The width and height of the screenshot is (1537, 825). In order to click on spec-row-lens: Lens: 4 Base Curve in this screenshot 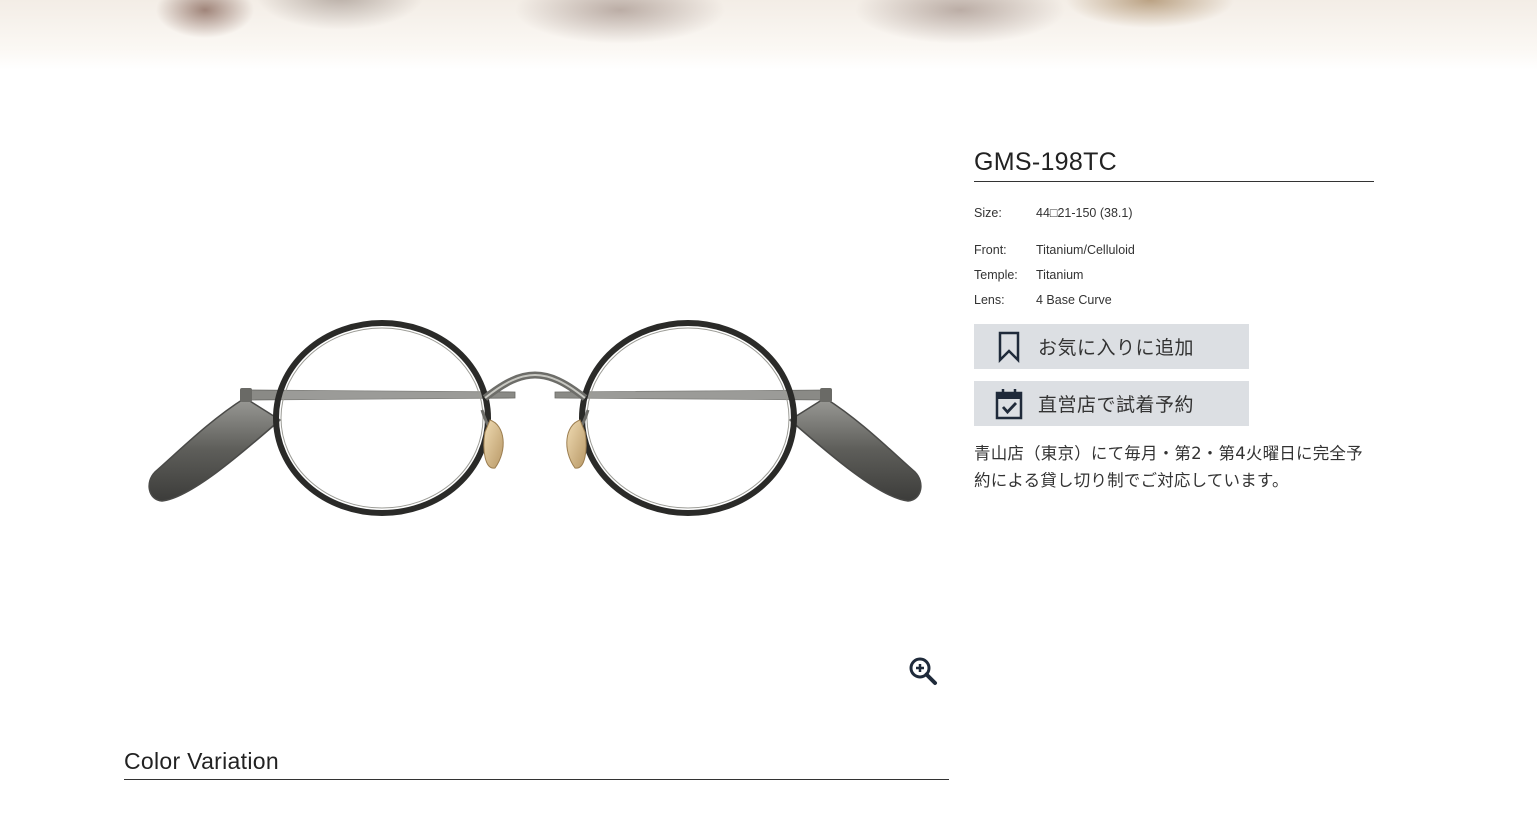, I will do `click(1174, 299)`.